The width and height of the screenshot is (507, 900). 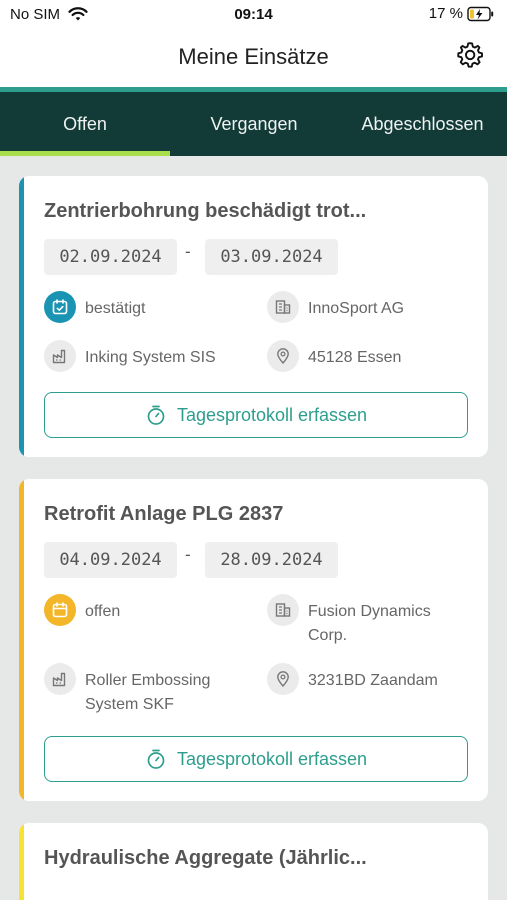 I want to click on calendar-icon, so click(x=60, y=610).